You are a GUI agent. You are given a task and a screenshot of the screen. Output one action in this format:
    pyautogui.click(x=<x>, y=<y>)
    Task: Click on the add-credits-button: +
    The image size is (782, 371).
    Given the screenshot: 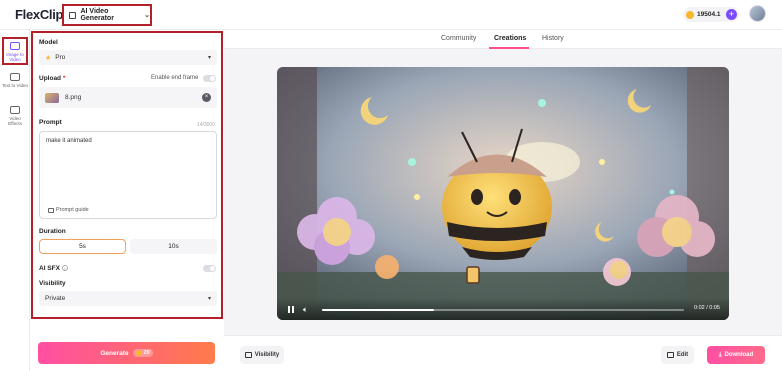 What is the action you would take?
    pyautogui.click(x=731, y=14)
    